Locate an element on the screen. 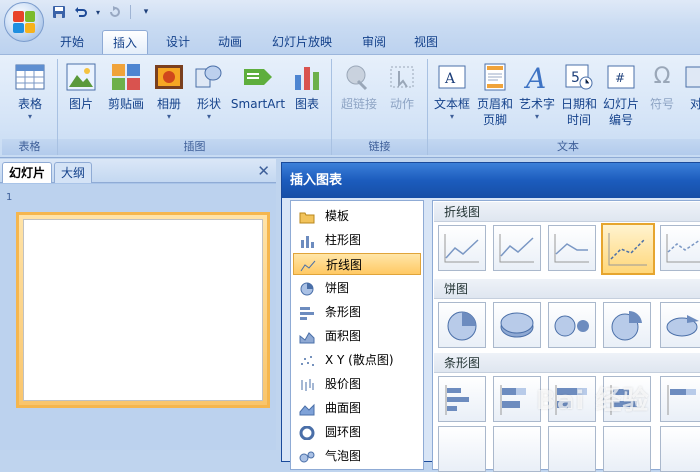 The image size is (700, 472). dialog-title: 插入图表 is located at coordinates (491, 180).